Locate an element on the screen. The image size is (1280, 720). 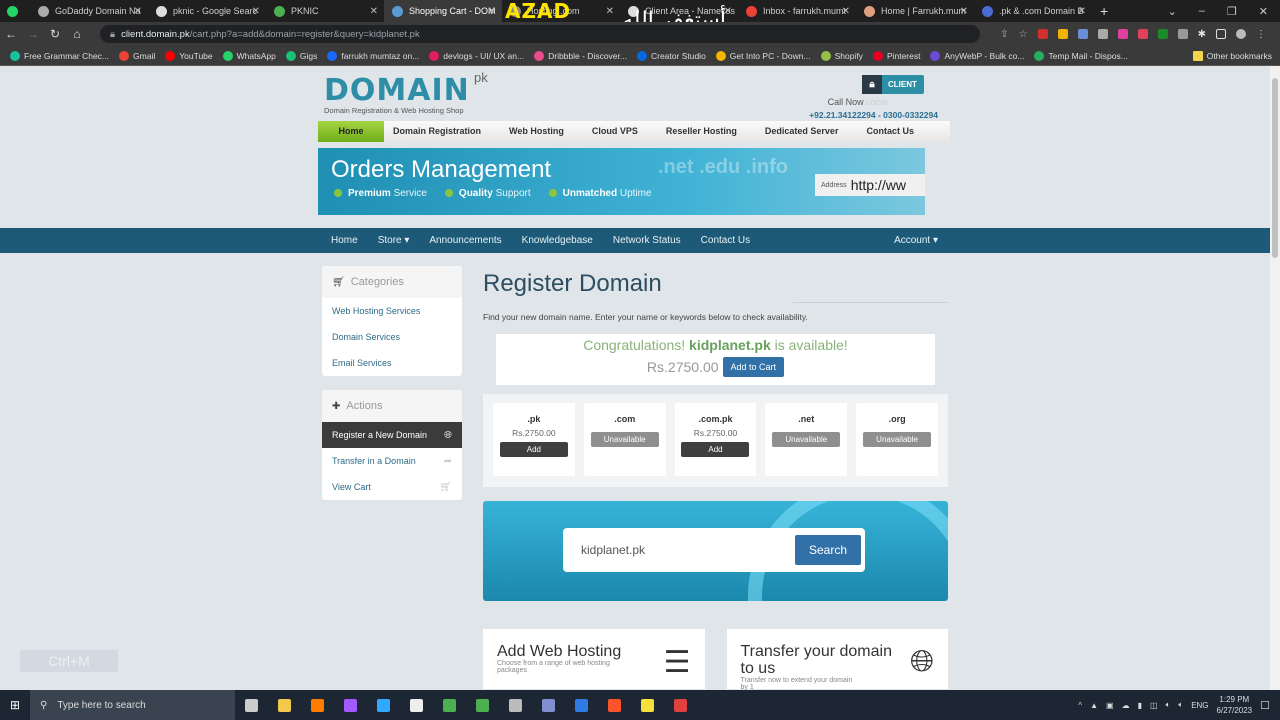
action-link: Transfer in a Domain ➦ is located at coordinates (392, 461).